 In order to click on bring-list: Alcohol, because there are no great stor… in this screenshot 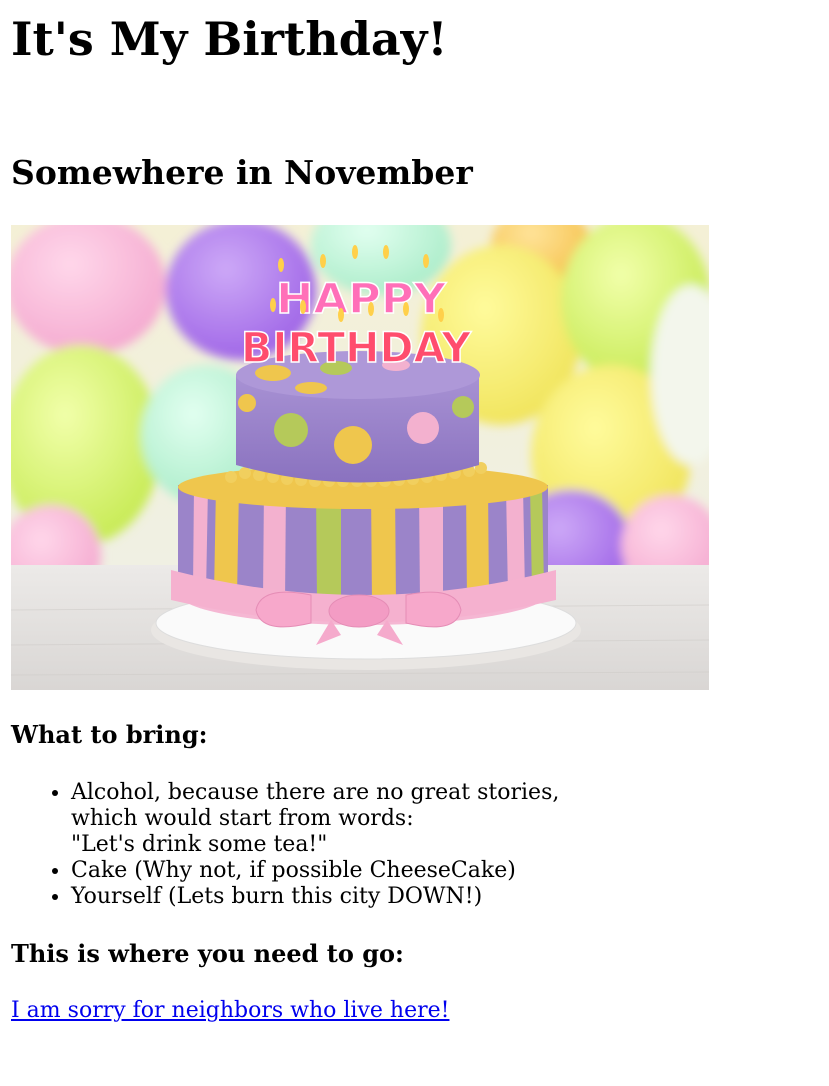, I will do `click(414, 845)`.